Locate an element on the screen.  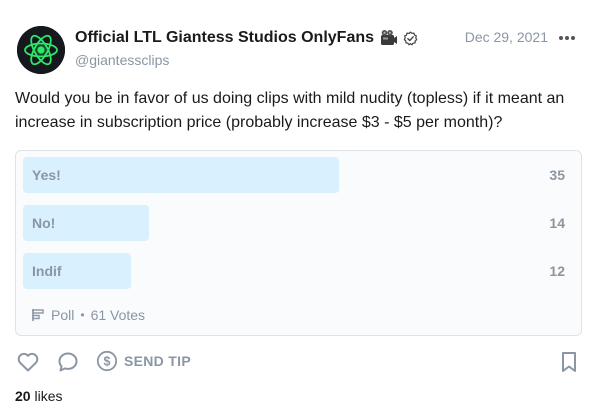
comment-icon is located at coordinates (68, 362).